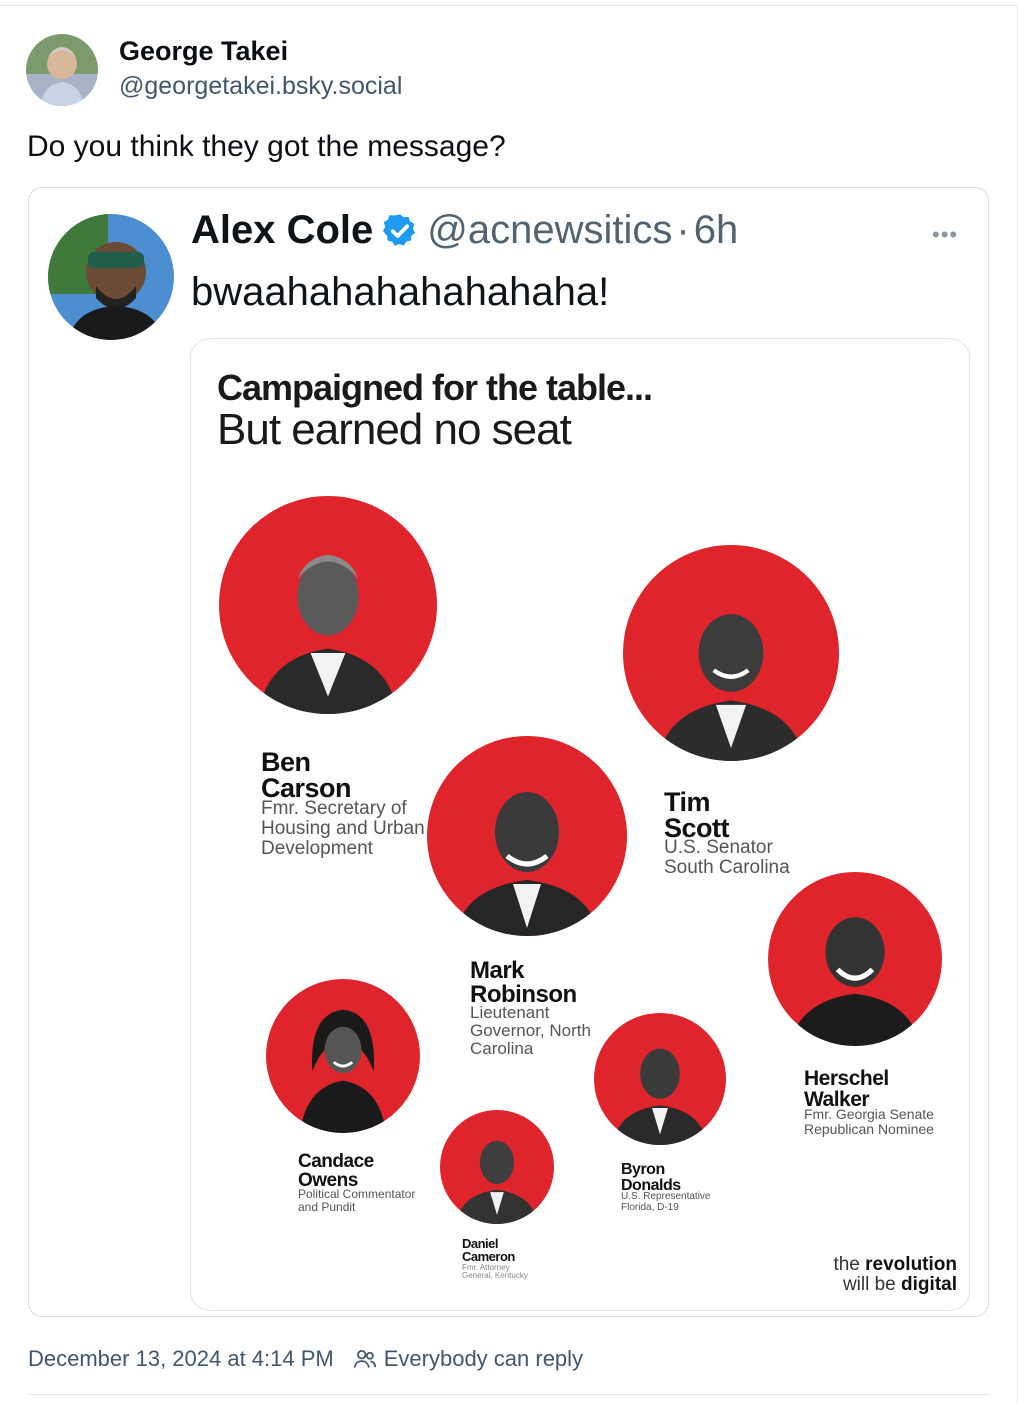  Describe the element at coordinates (203, 51) in the screenshot. I see `author-name: George Takei` at that location.